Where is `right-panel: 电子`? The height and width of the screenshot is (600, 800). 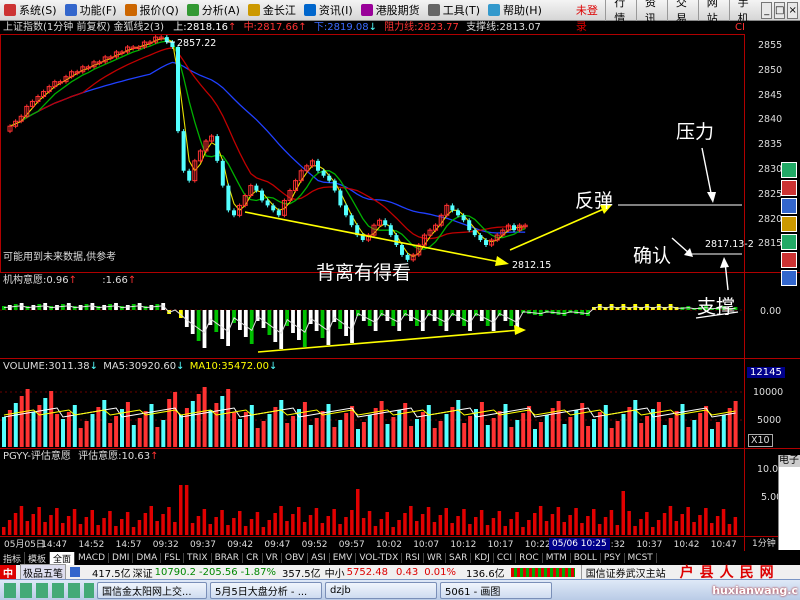
right-panel: 电子 is located at coordinates (789, 502).